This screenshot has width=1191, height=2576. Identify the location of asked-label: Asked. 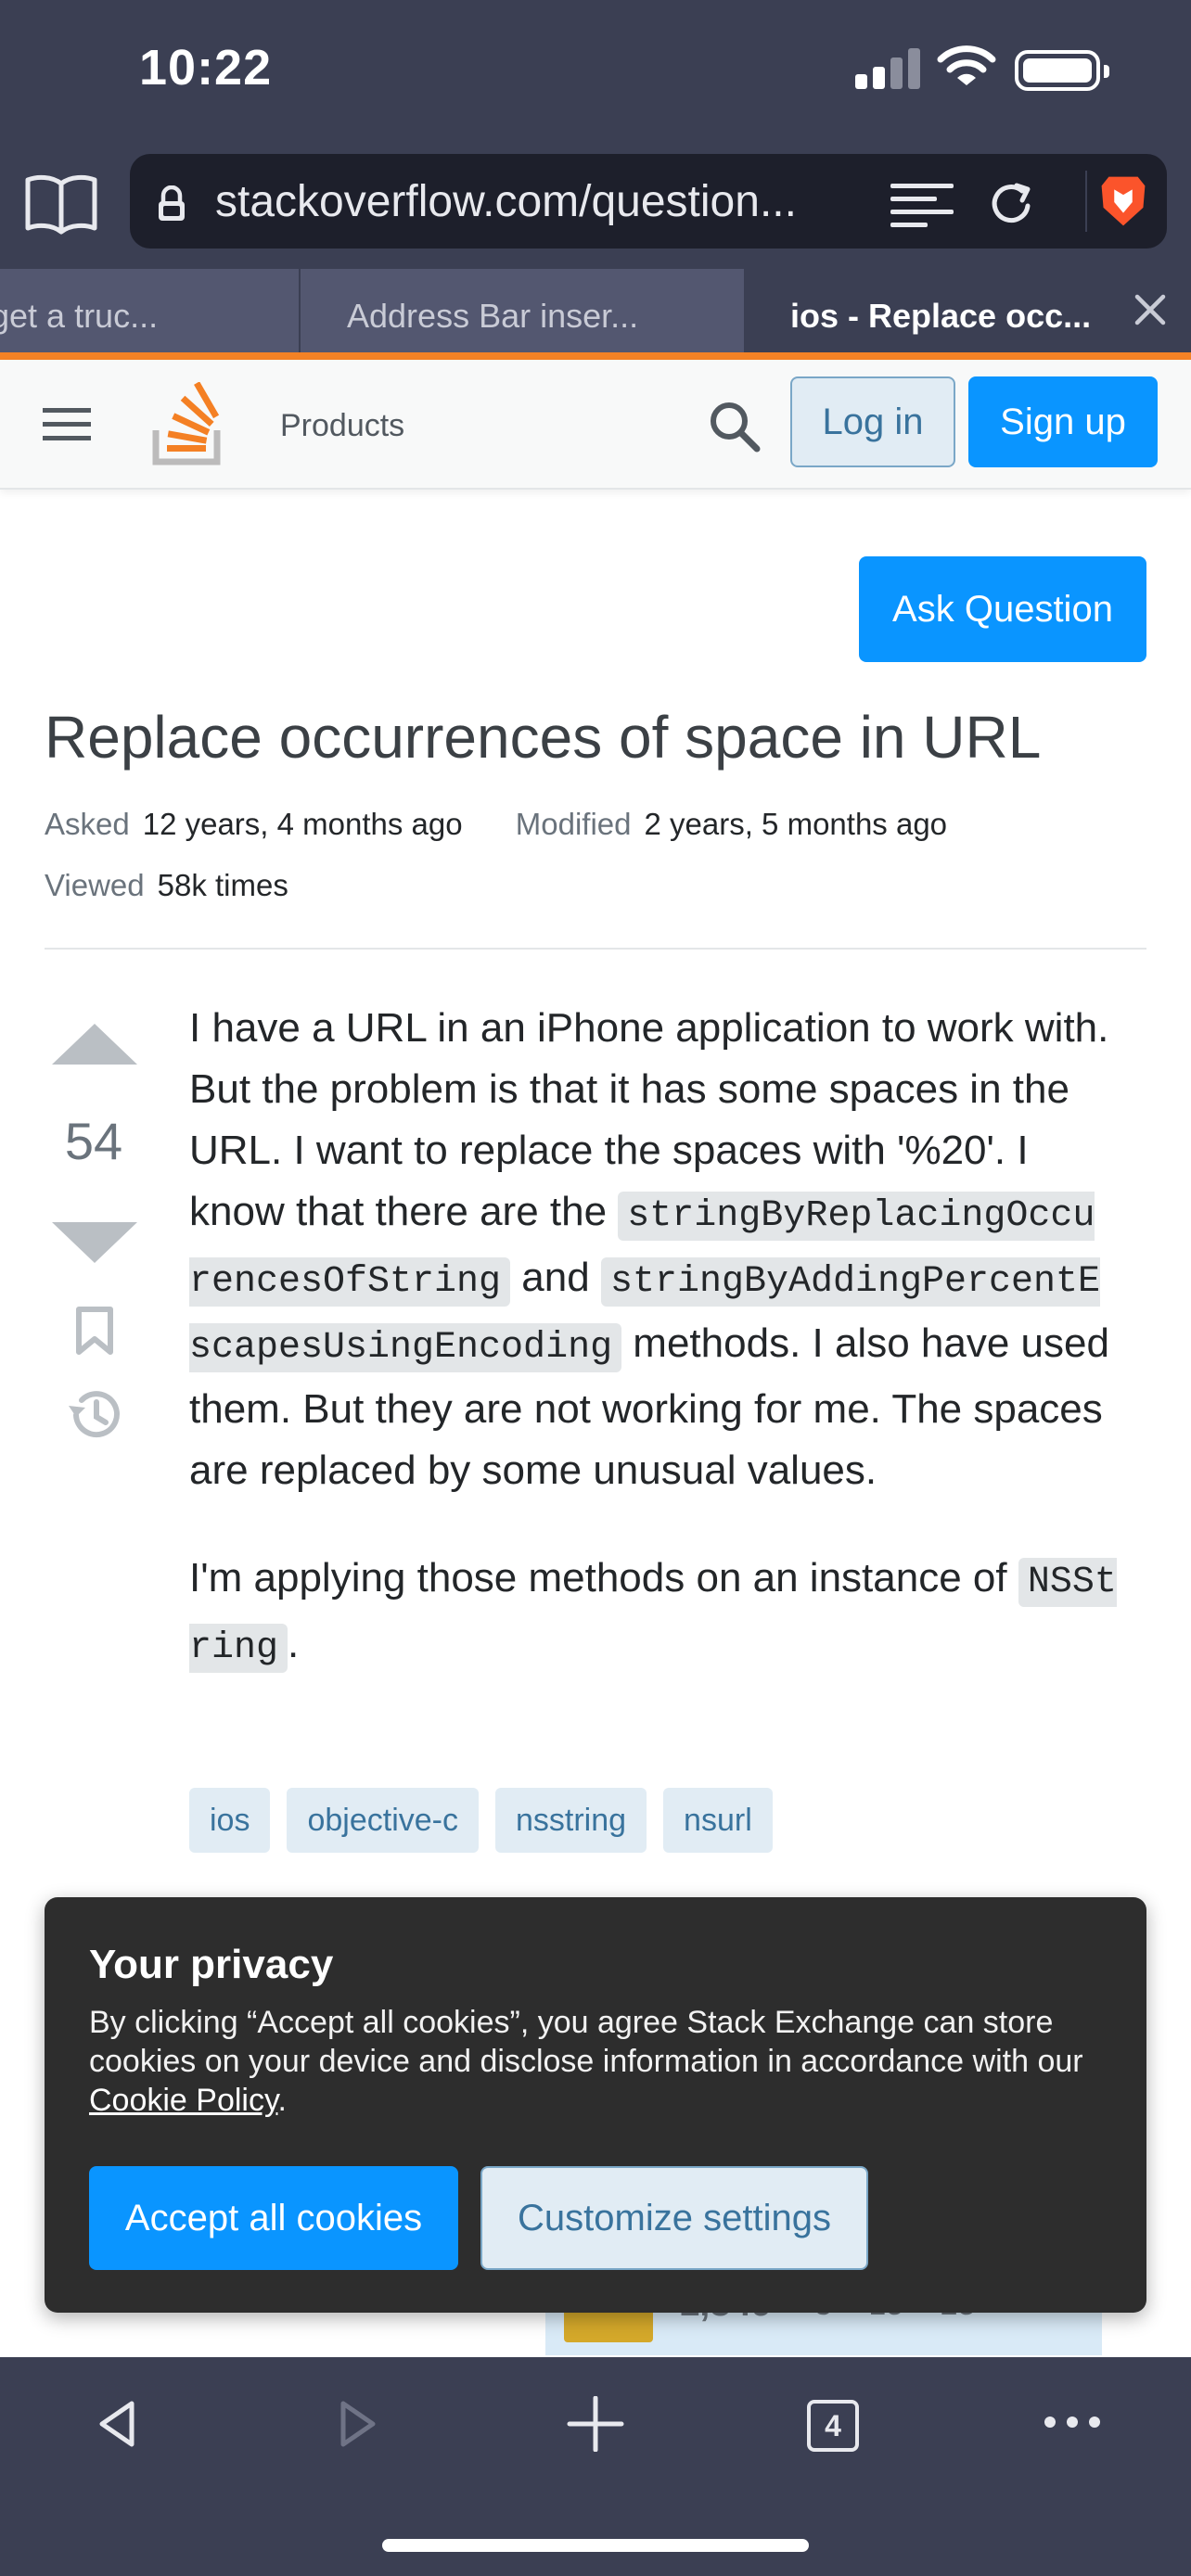
(87, 824).